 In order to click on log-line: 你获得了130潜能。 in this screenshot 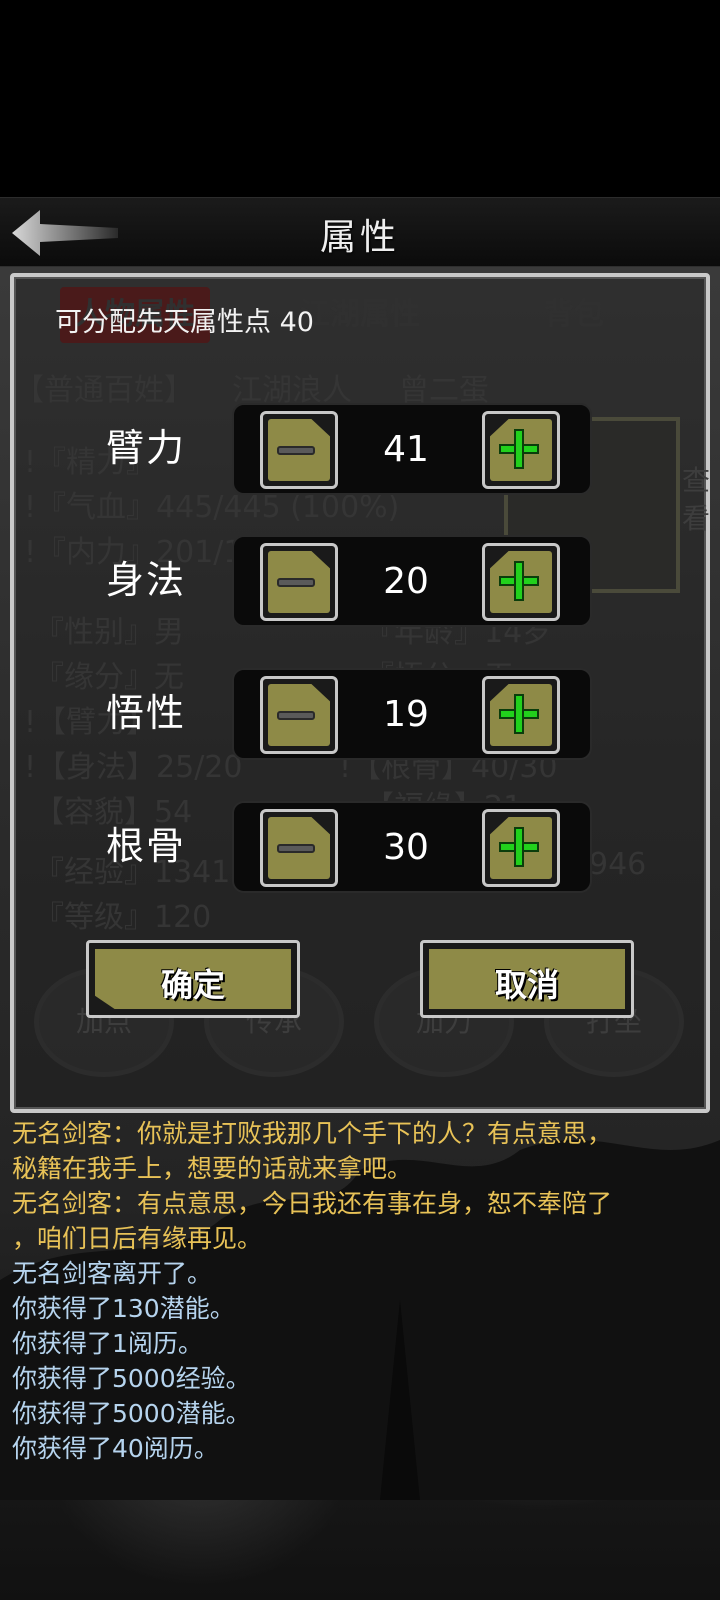, I will do `click(123, 1308)`.